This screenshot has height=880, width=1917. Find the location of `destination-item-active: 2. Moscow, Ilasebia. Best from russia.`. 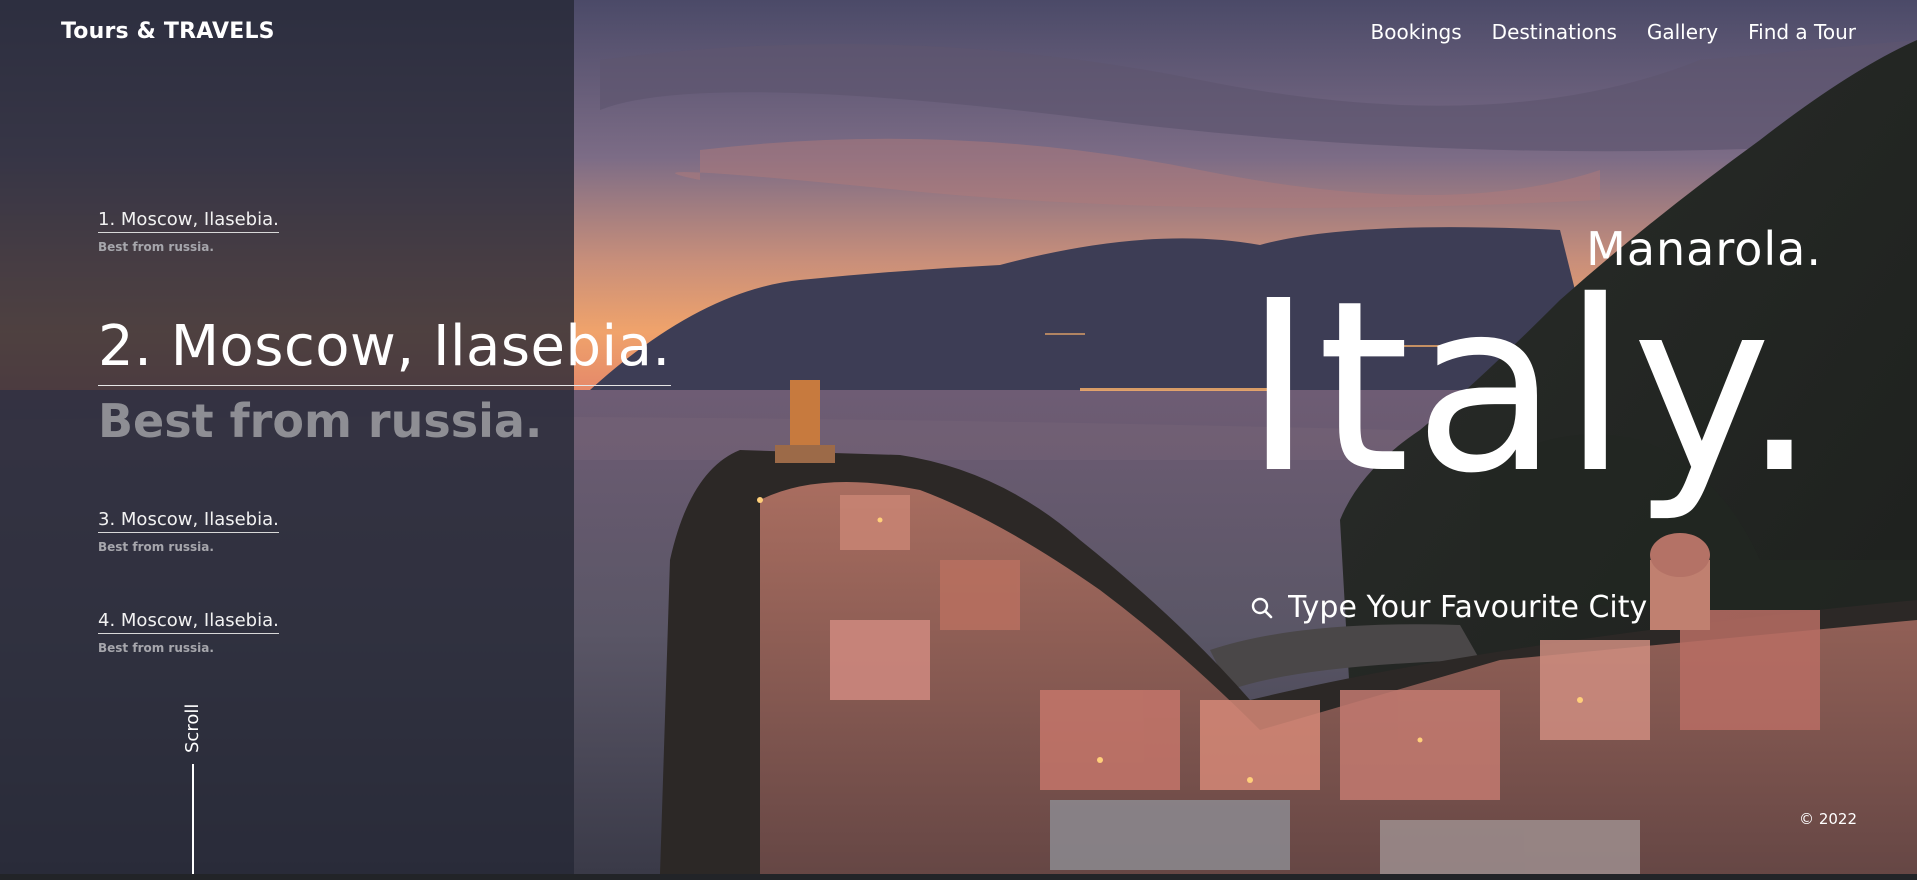

destination-item-active: 2. Moscow, Ilasebia. Best from russia. is located at coordinates (384, 381).